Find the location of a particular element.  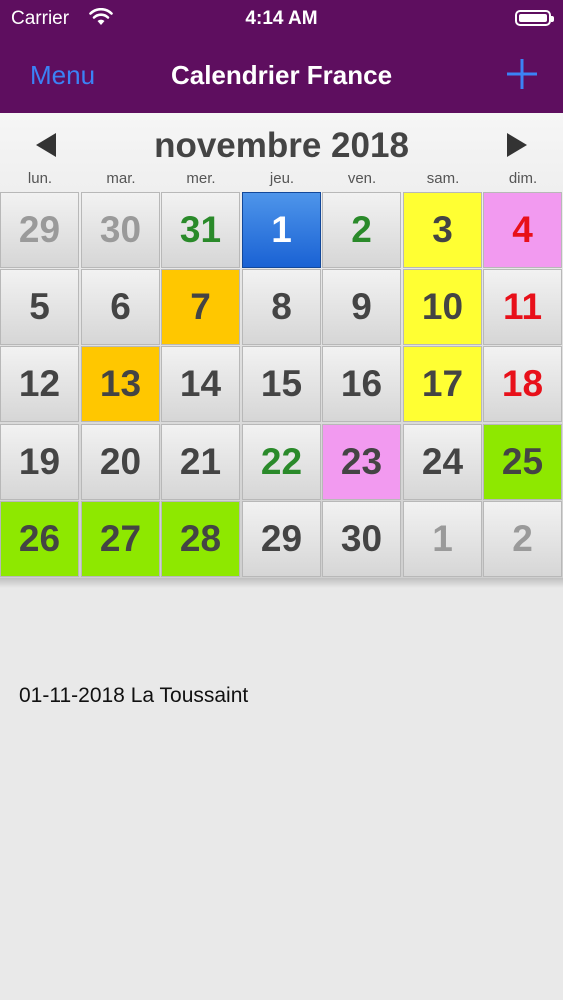

day-cell: 25 is located at coordinates (522, 461).